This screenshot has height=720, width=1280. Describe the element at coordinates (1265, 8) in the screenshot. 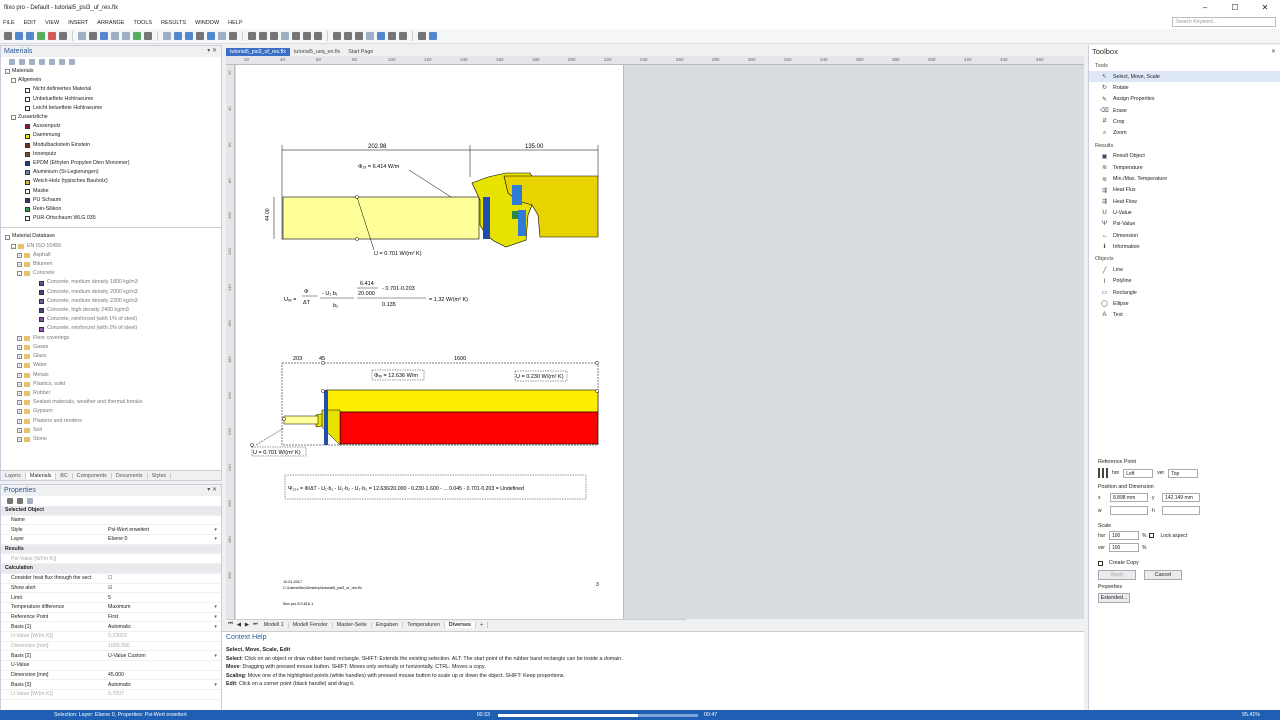

I see `close-button: ✕` at that location.